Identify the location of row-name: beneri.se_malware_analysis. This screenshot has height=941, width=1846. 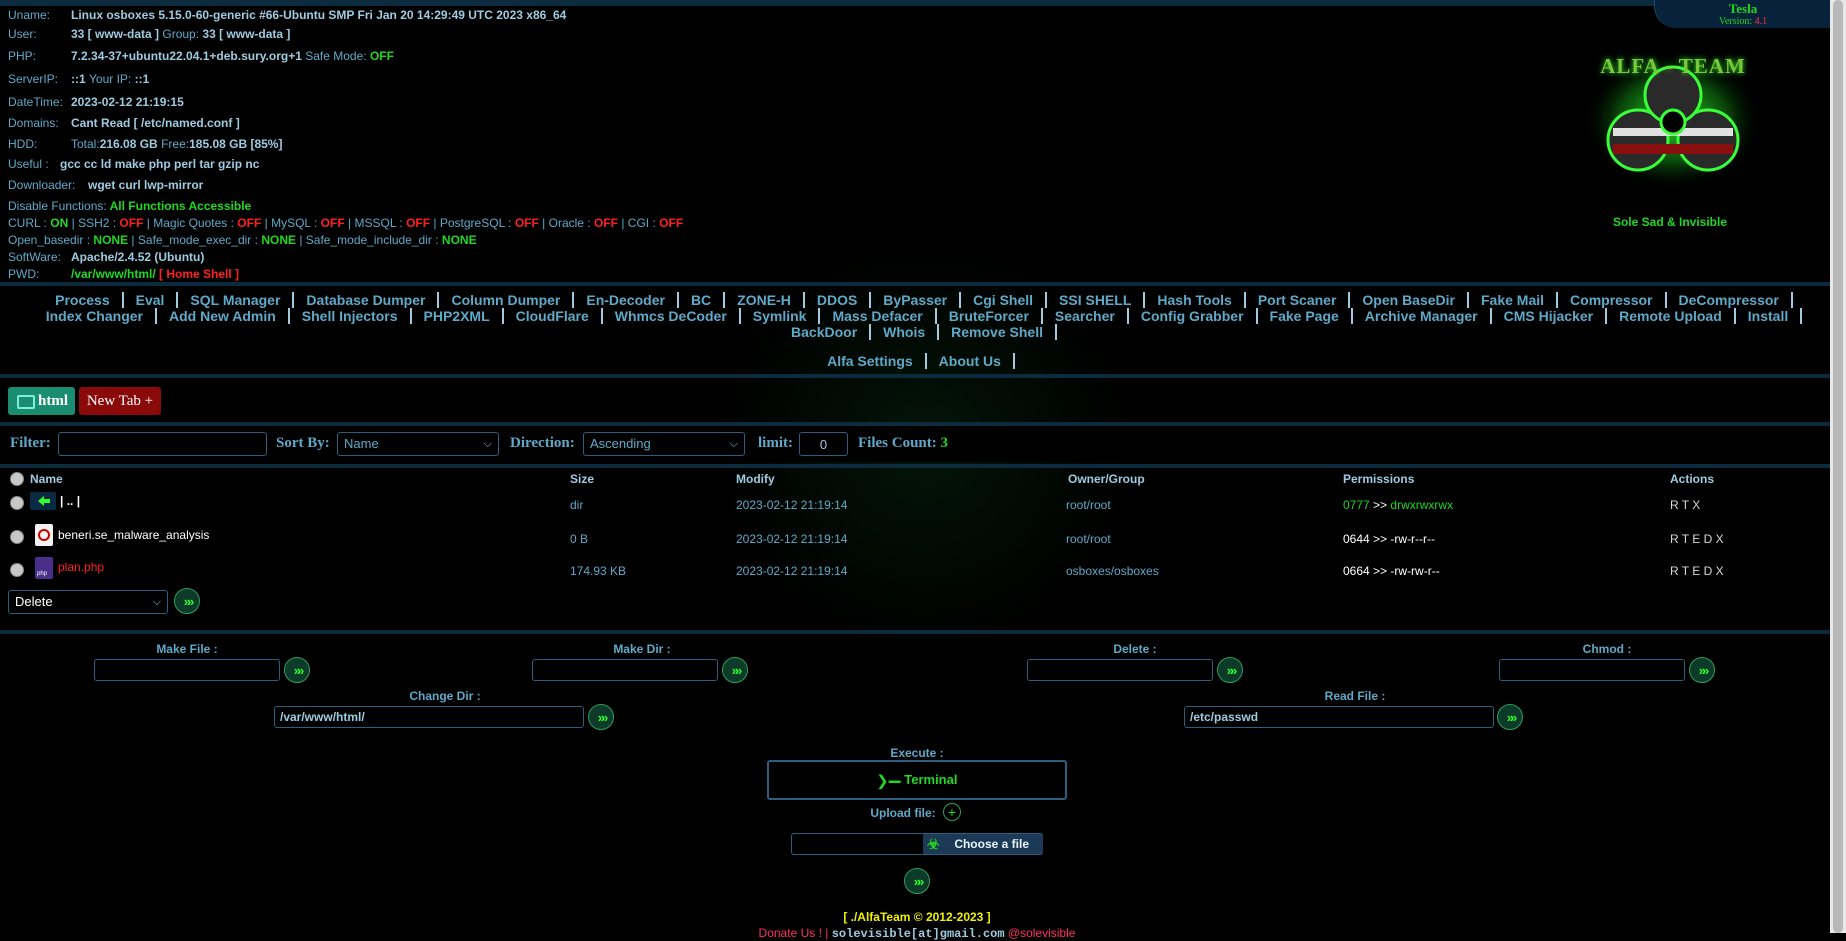
(133, 535).